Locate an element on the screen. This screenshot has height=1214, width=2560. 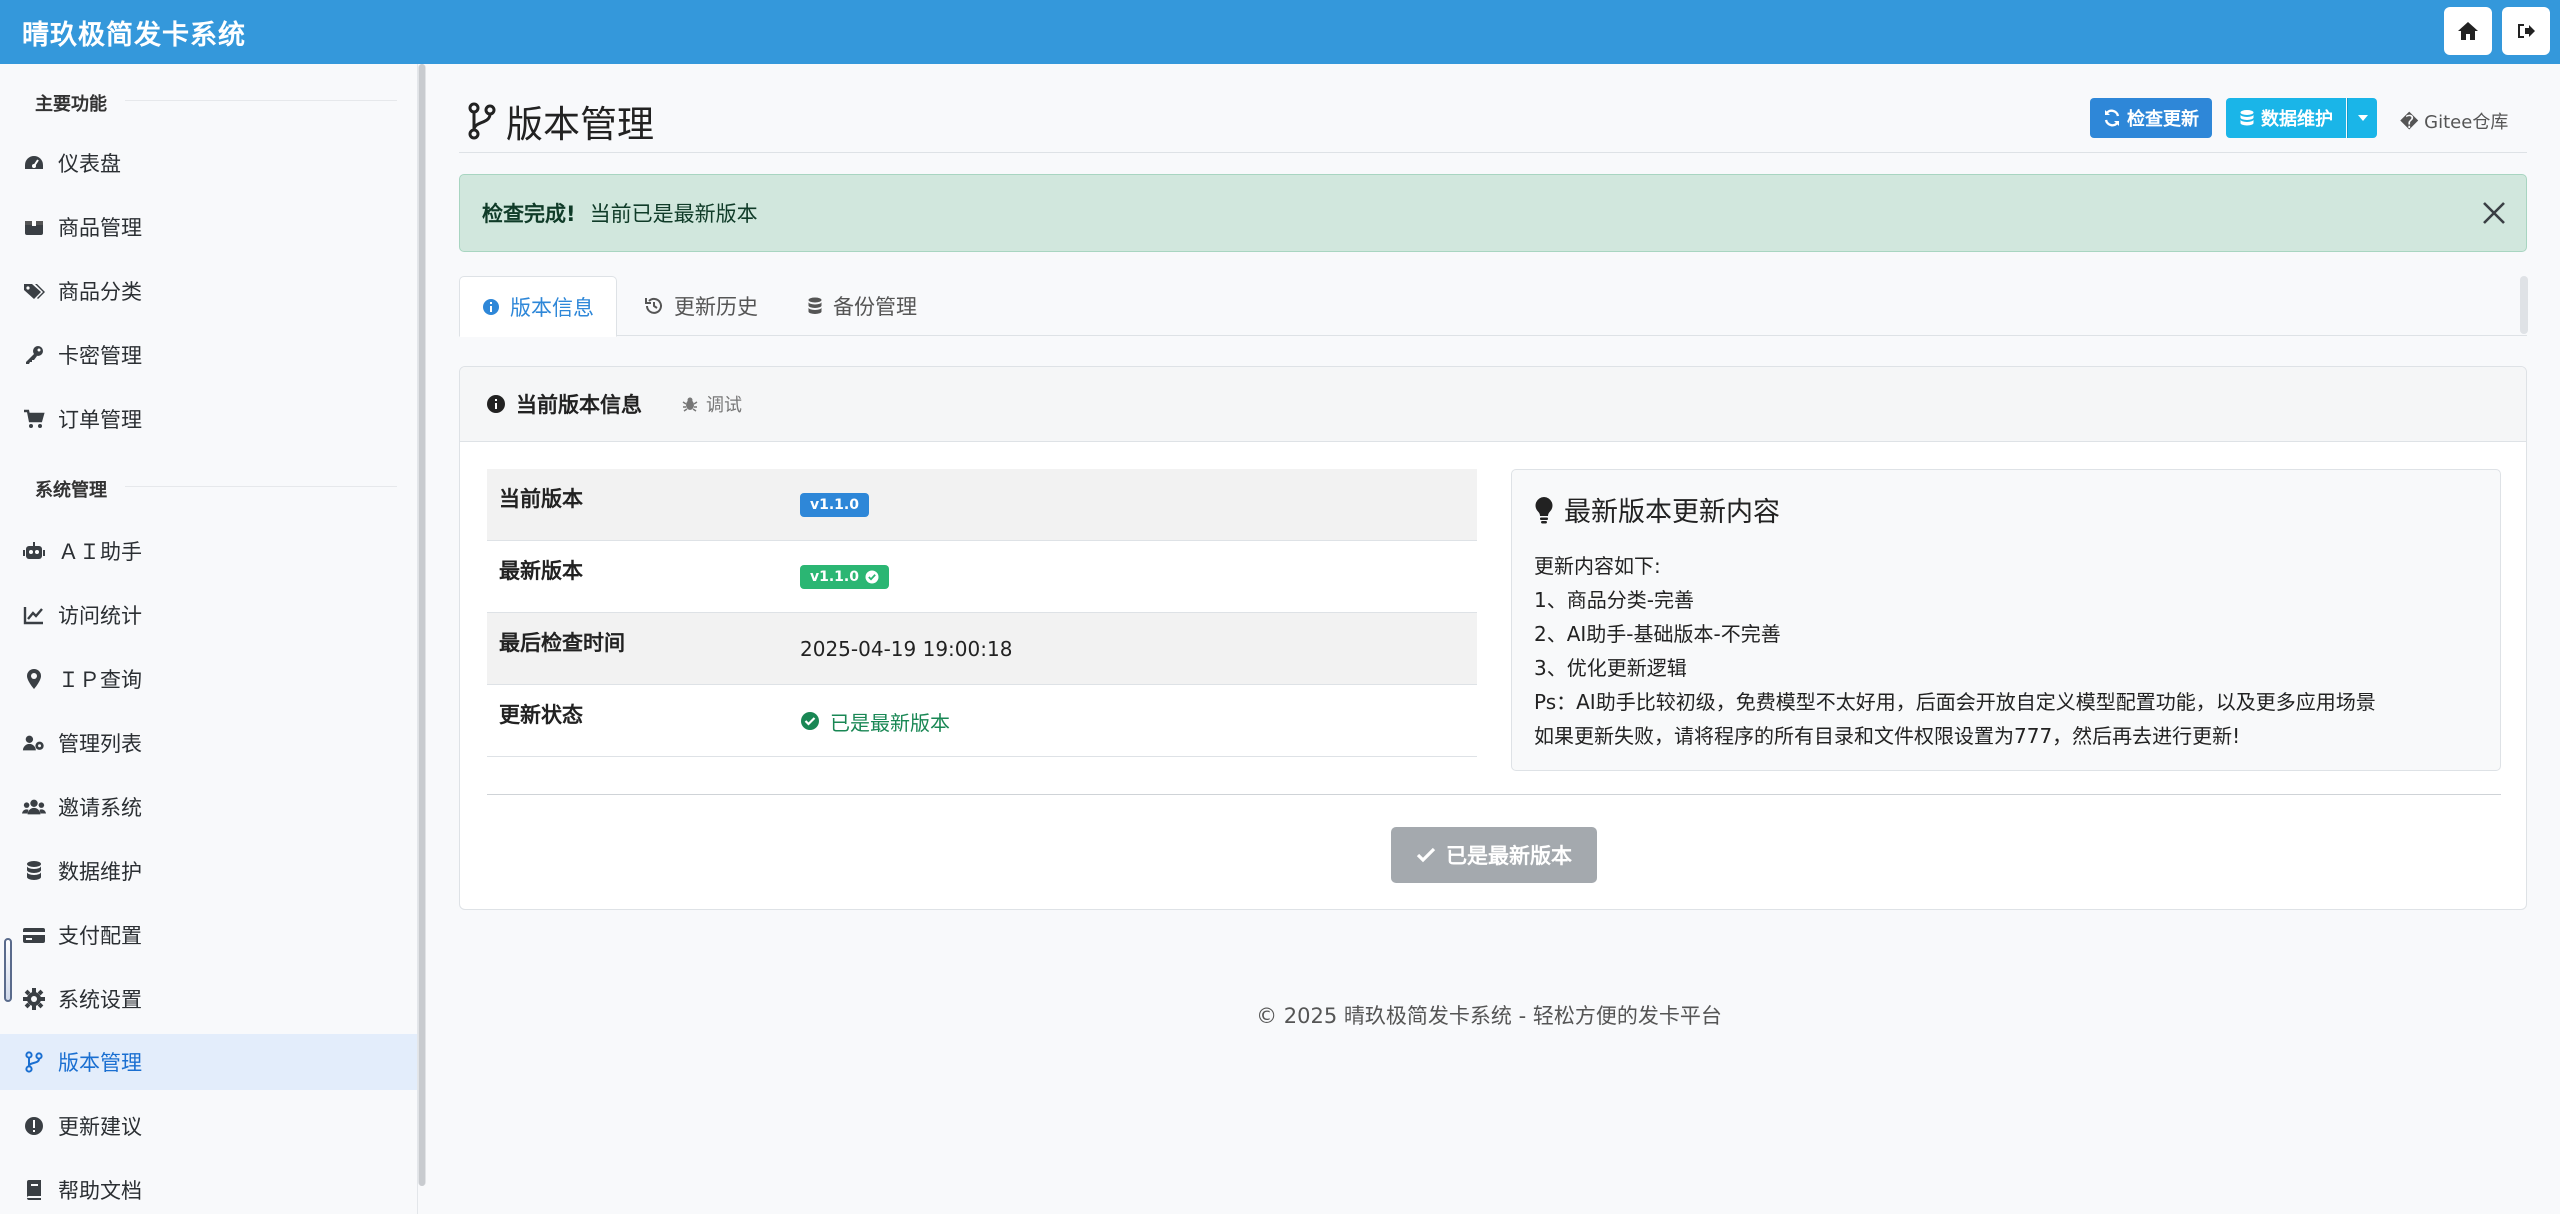
tags-icon is located at coordinates (34, 291).